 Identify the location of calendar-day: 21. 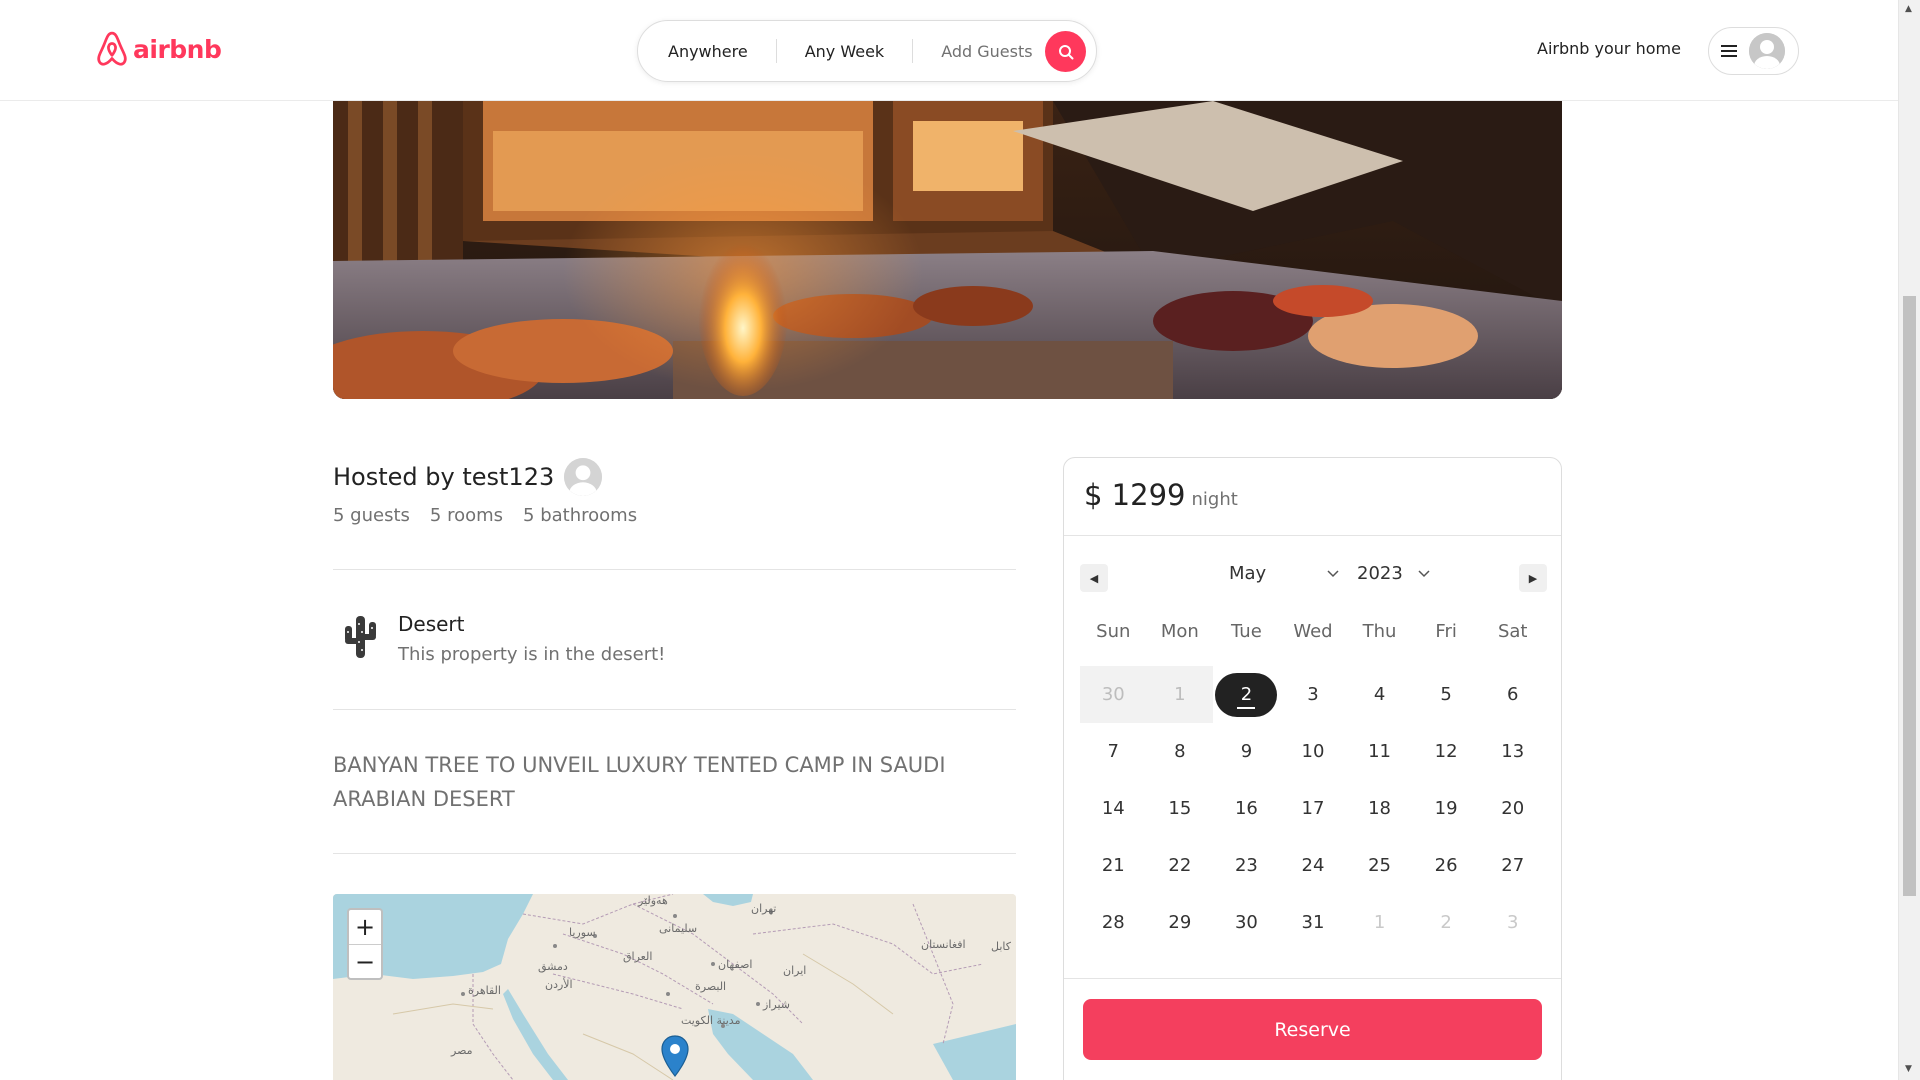
(1113, 865).